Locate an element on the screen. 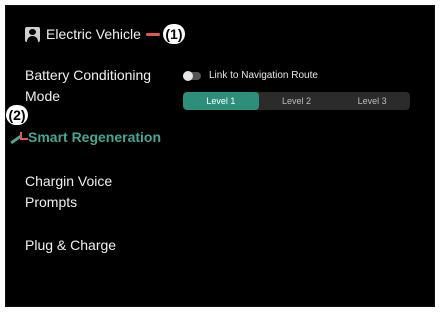 The width and height of the screenshot is (440, 312). level-selector: Level 1 Level 2 Level 3 is located at coordinates (296, 101).